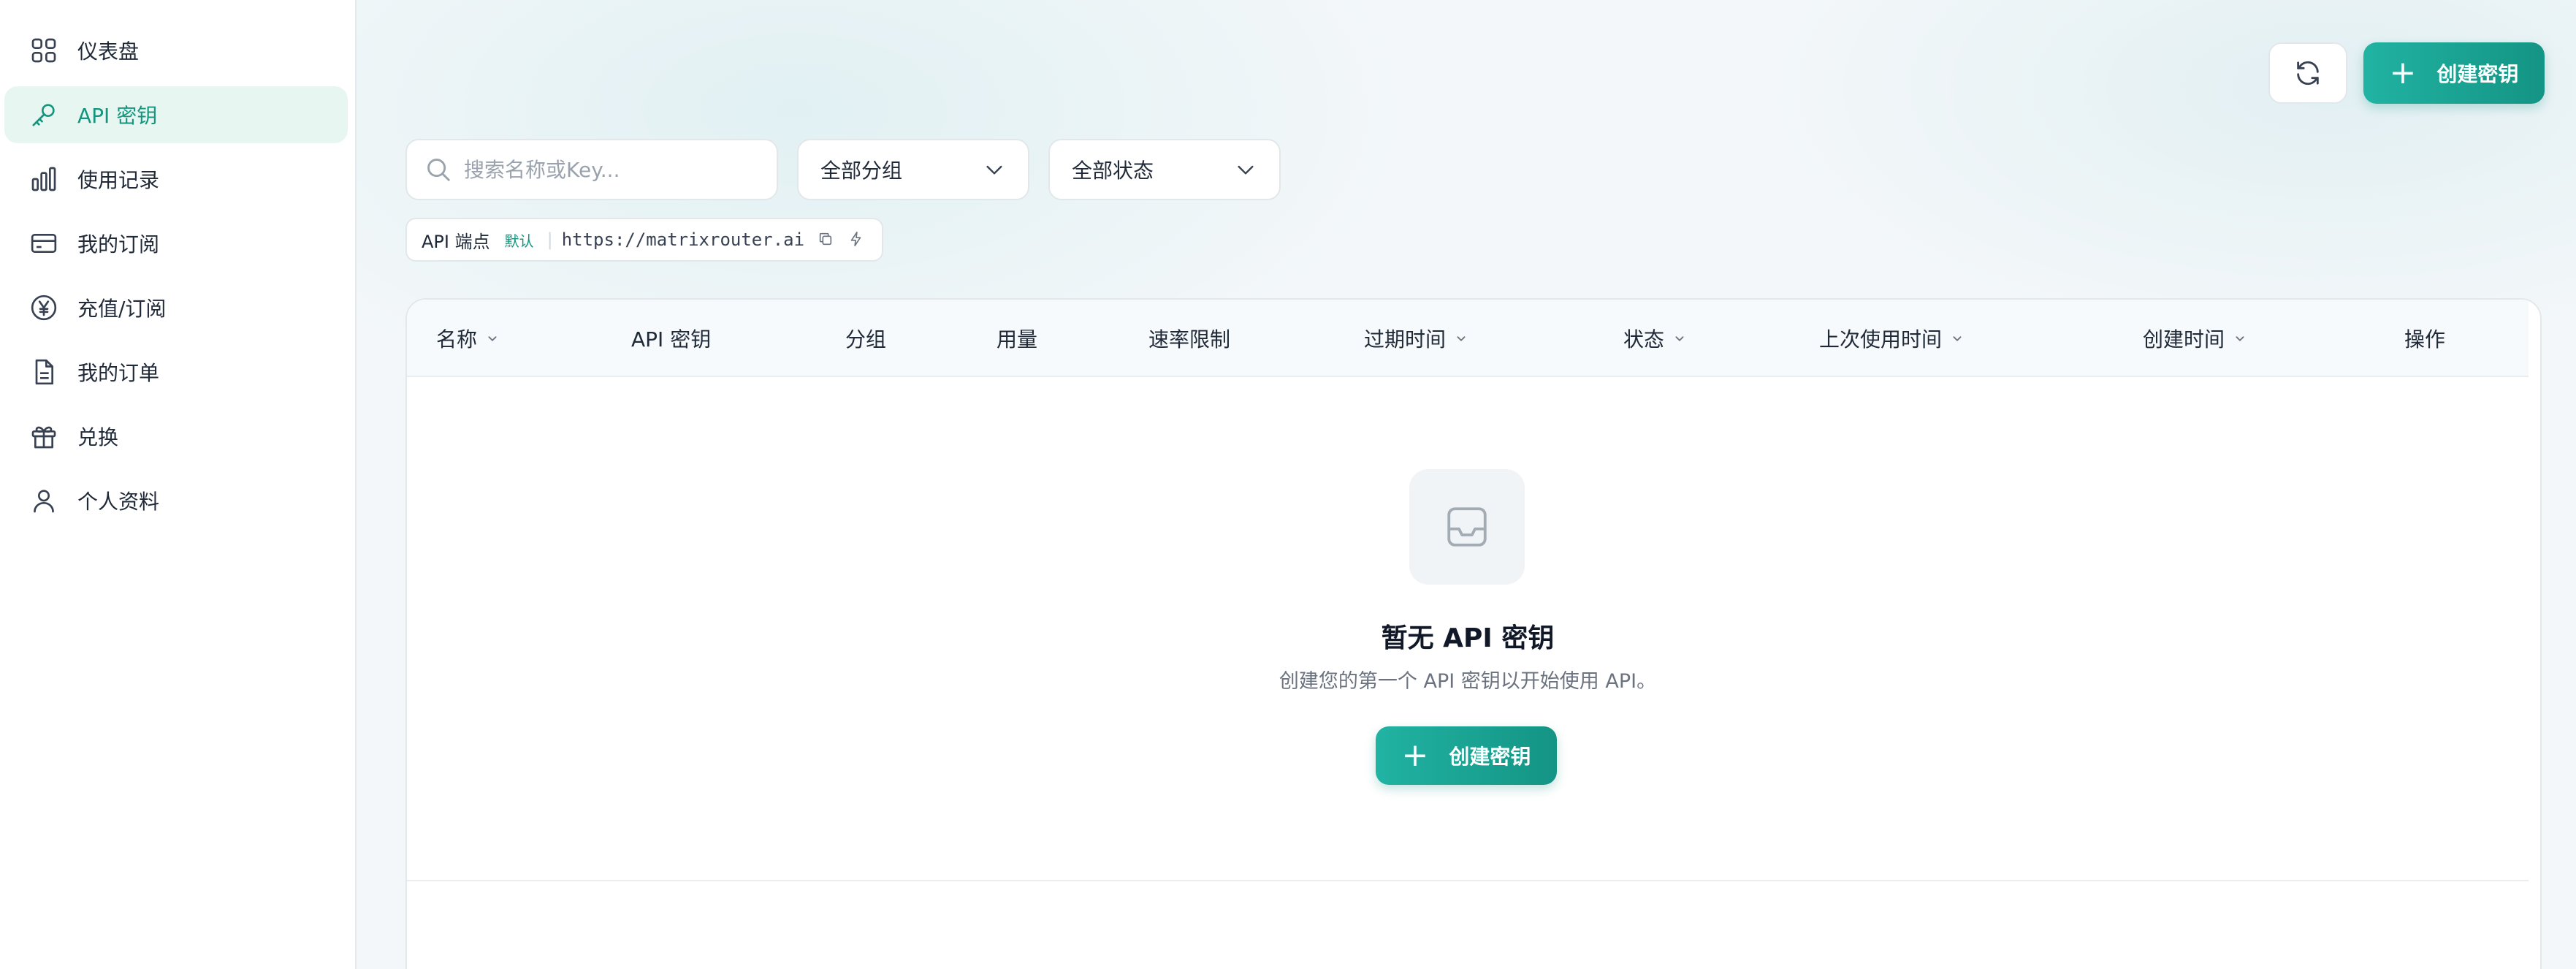  Describe the element at coordinates (119, 373) in the screenshot. I see `sidebar-item-label: 我的订单` at that location.